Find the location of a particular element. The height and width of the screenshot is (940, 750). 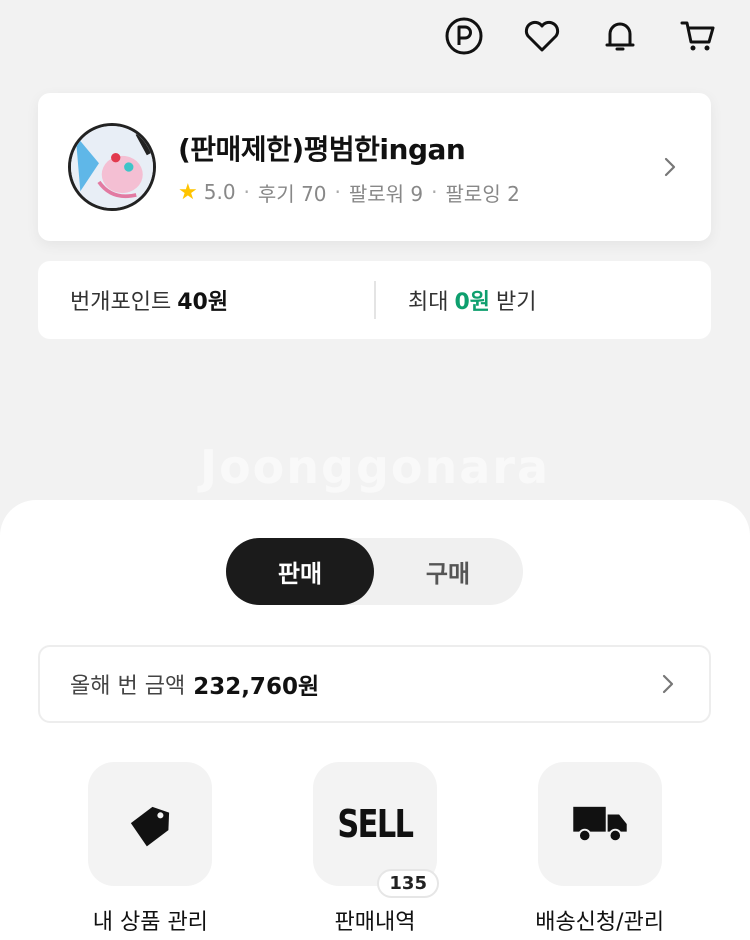

price-tag-icon is located at coordinates (150, 824).